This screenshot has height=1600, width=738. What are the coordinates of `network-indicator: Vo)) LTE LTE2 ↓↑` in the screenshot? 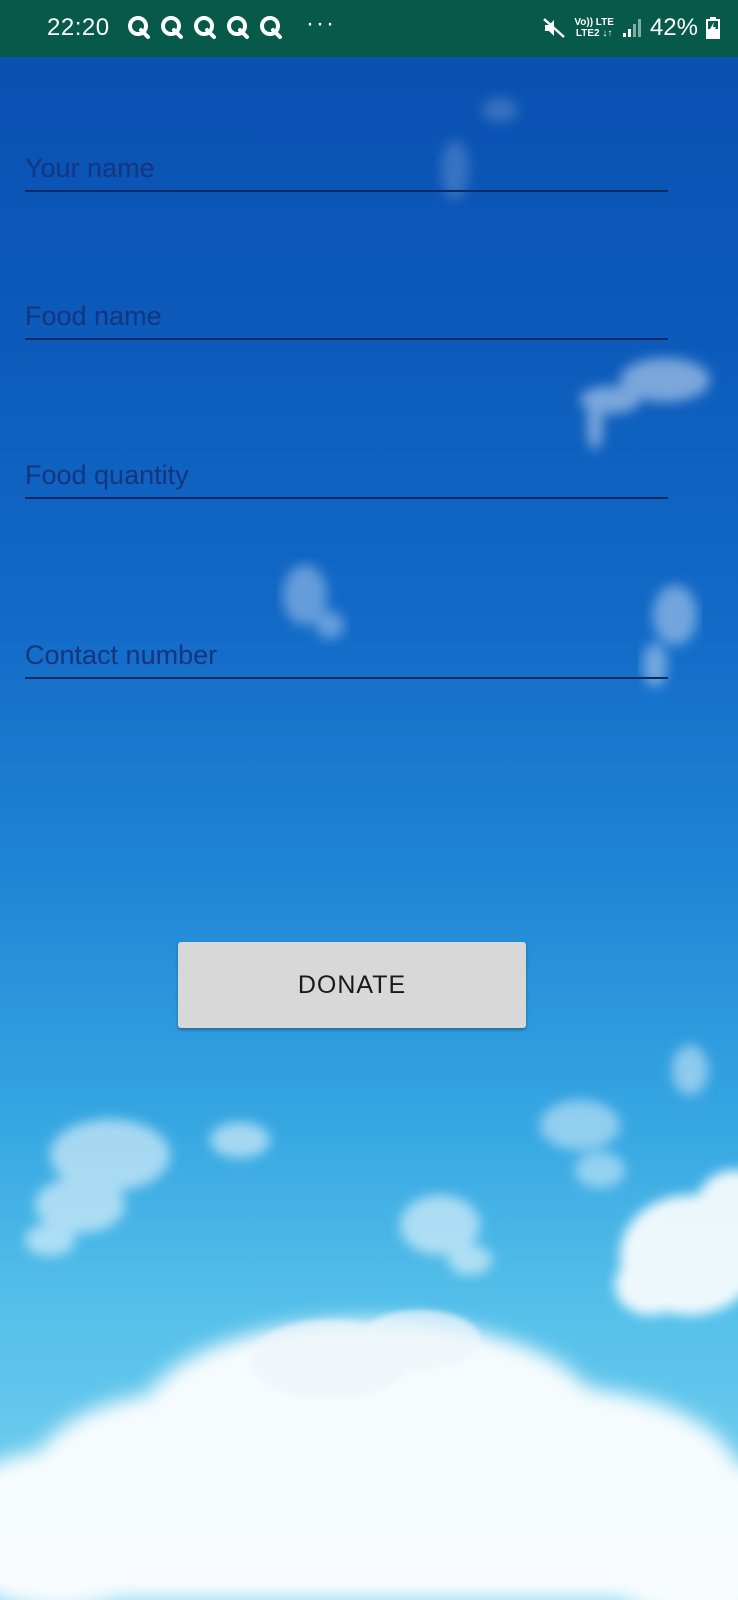 It's located at (594, 28).